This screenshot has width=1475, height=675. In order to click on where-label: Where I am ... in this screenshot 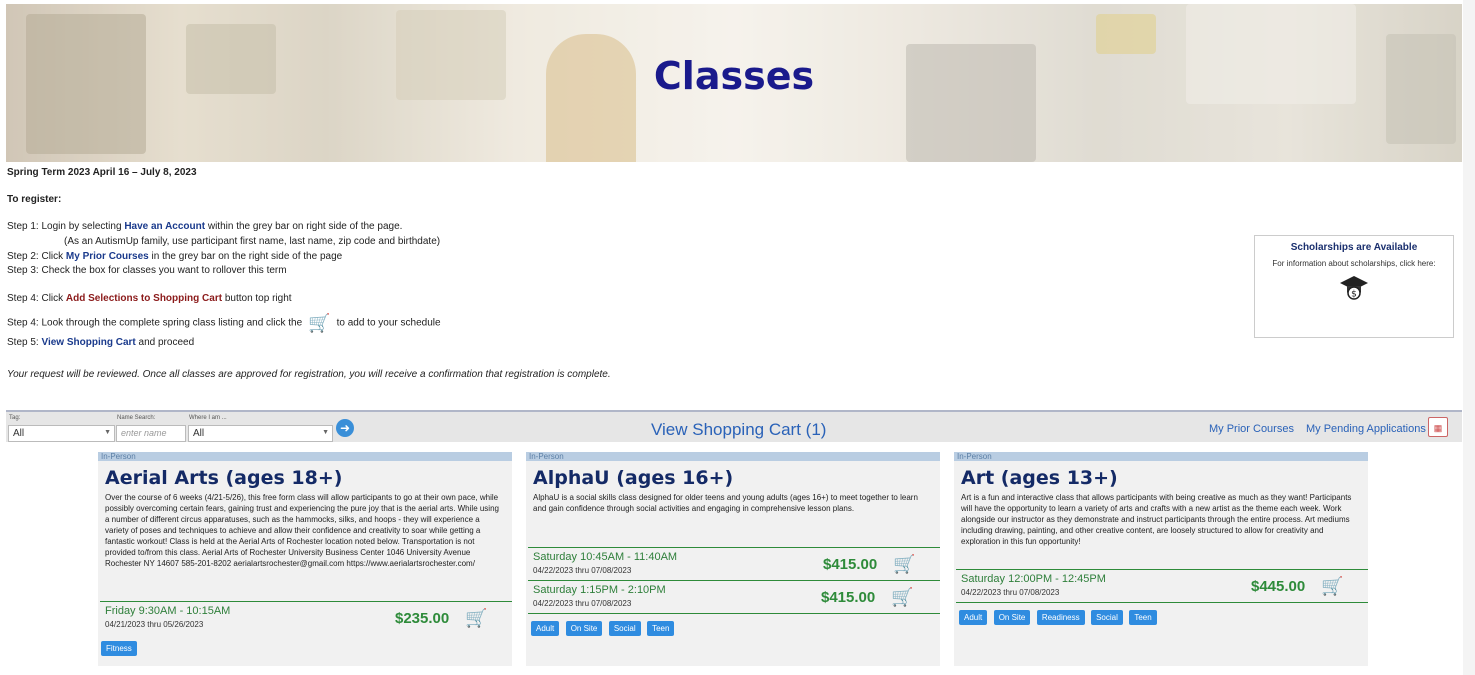, I will do `click(208, 418)`.